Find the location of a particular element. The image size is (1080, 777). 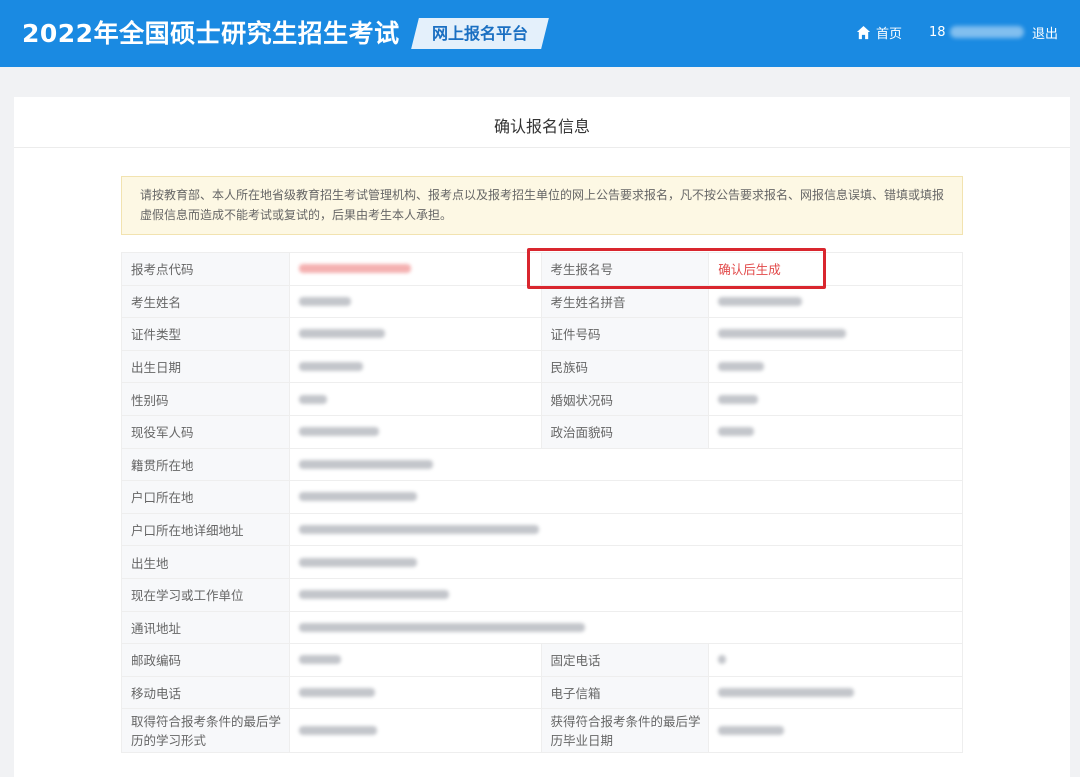

table-row: 性别码 婚姻状况码 is located at coordinates (542, 399).